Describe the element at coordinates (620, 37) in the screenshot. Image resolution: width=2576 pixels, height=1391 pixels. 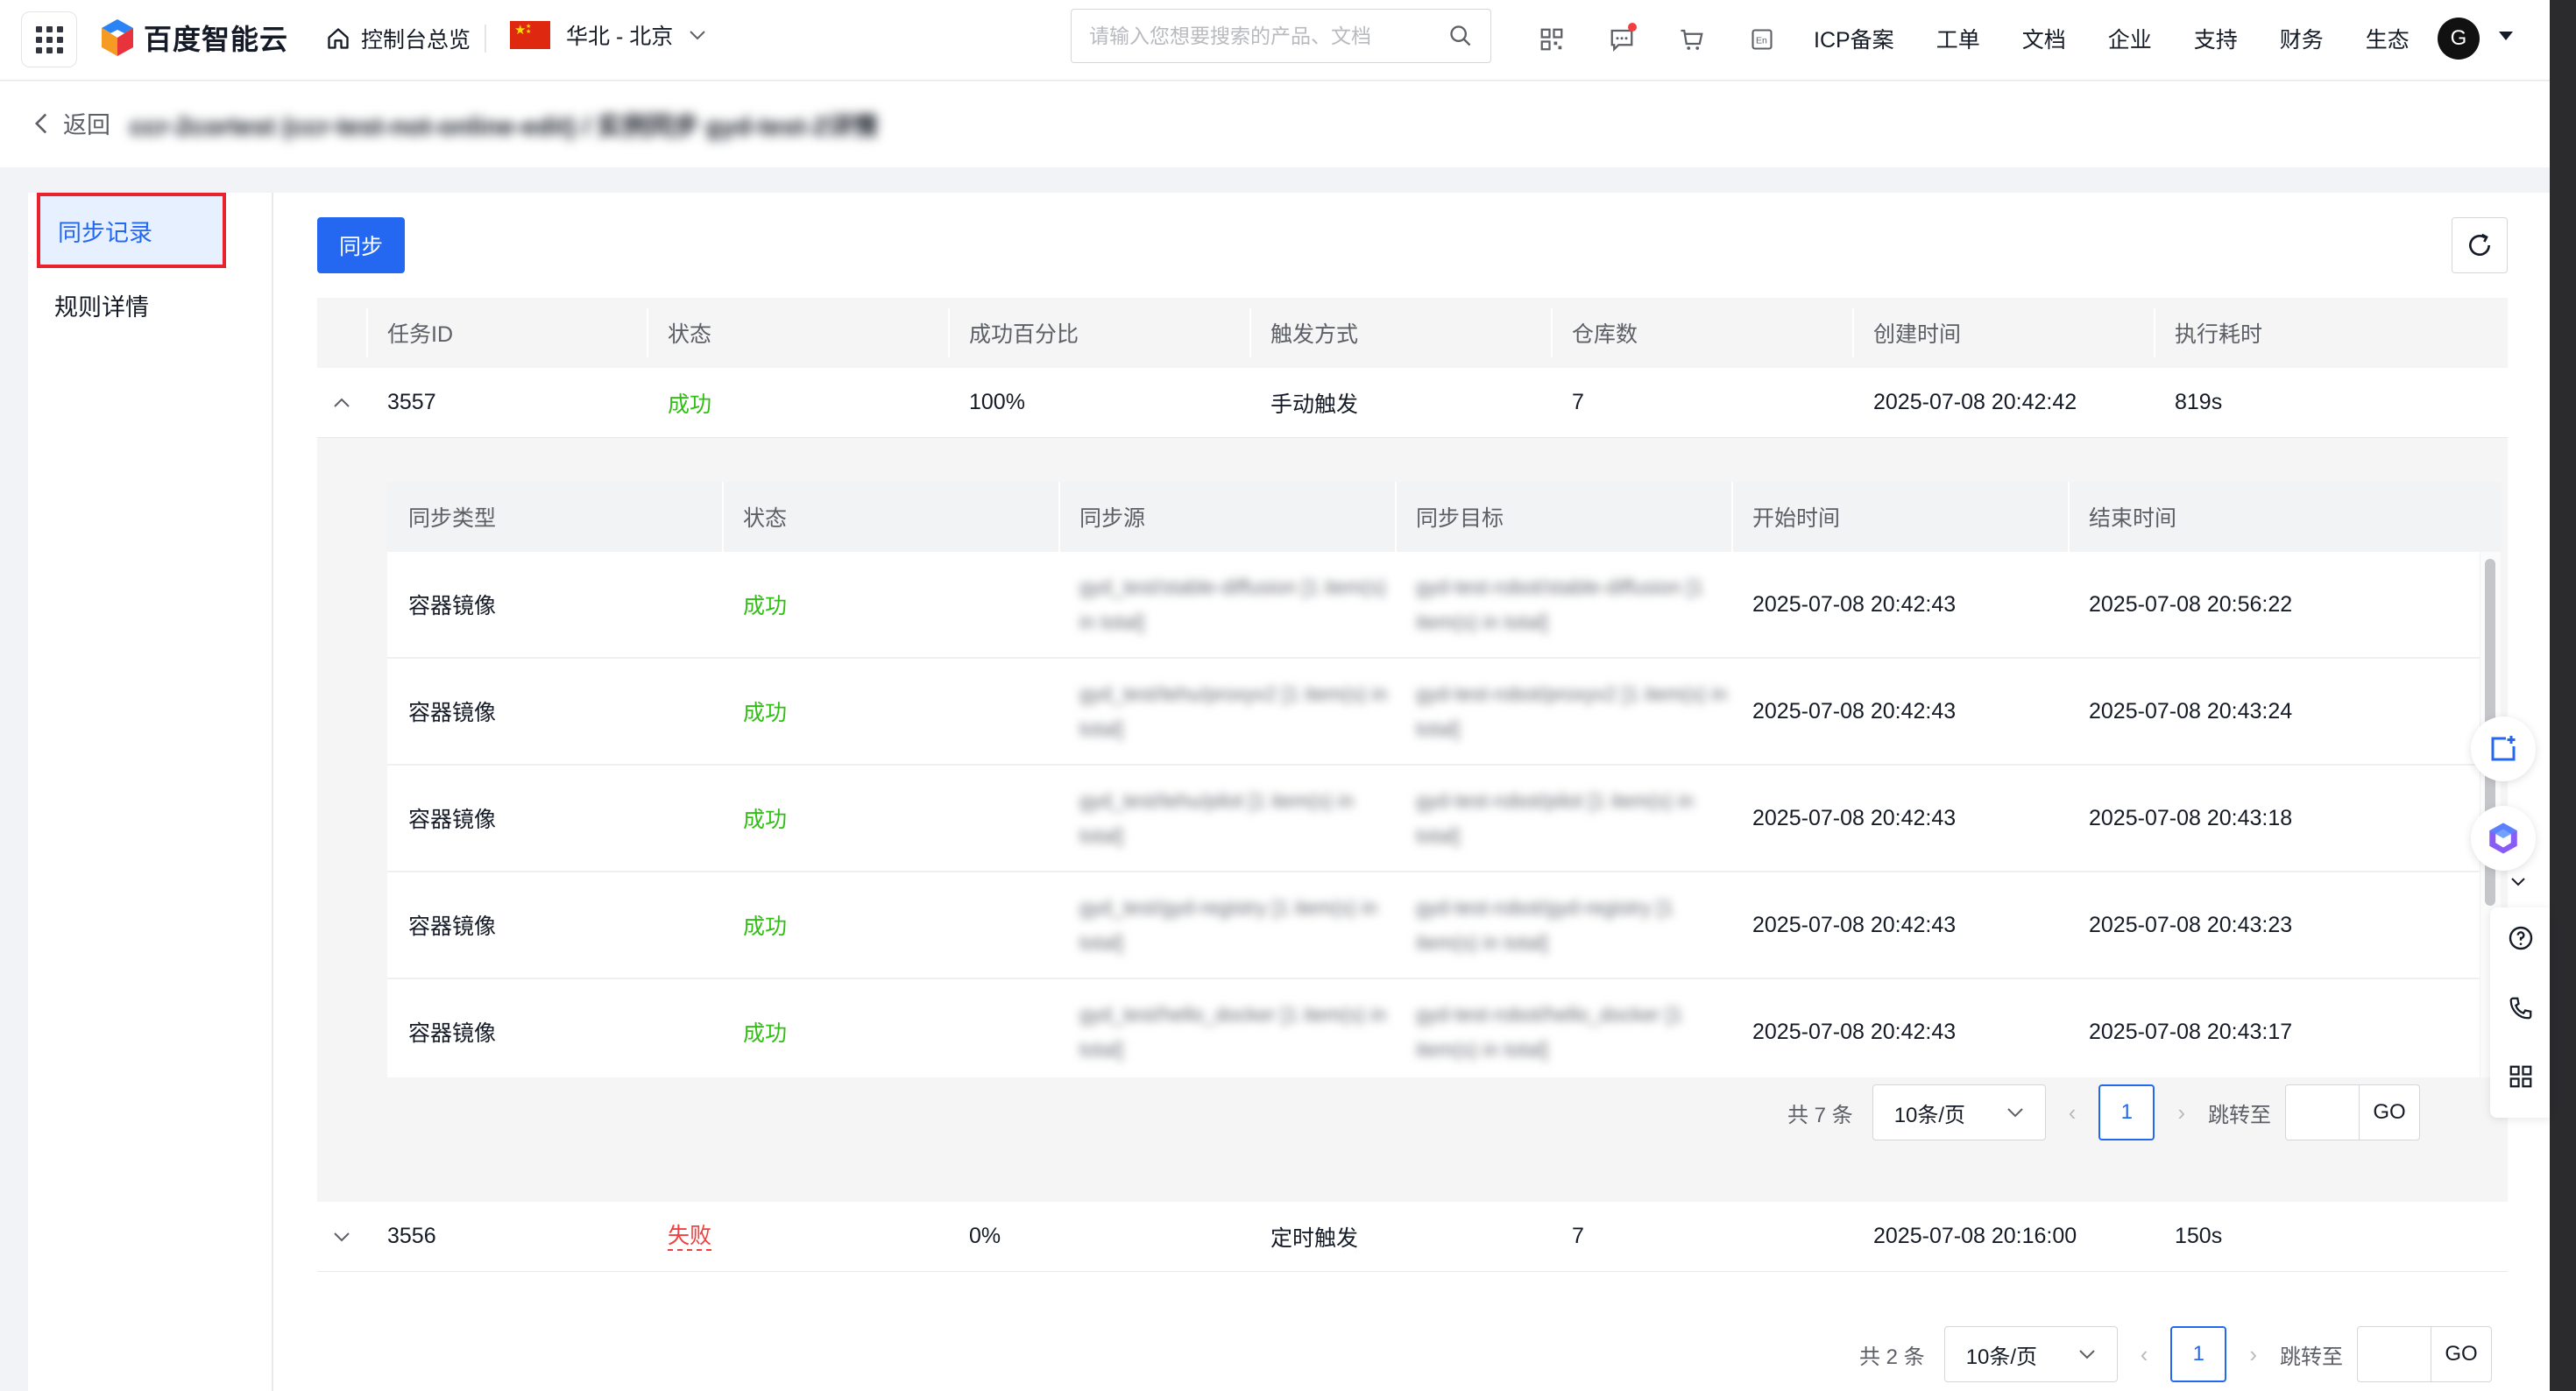
I see `region-label: 华北 - 北京` at that location.